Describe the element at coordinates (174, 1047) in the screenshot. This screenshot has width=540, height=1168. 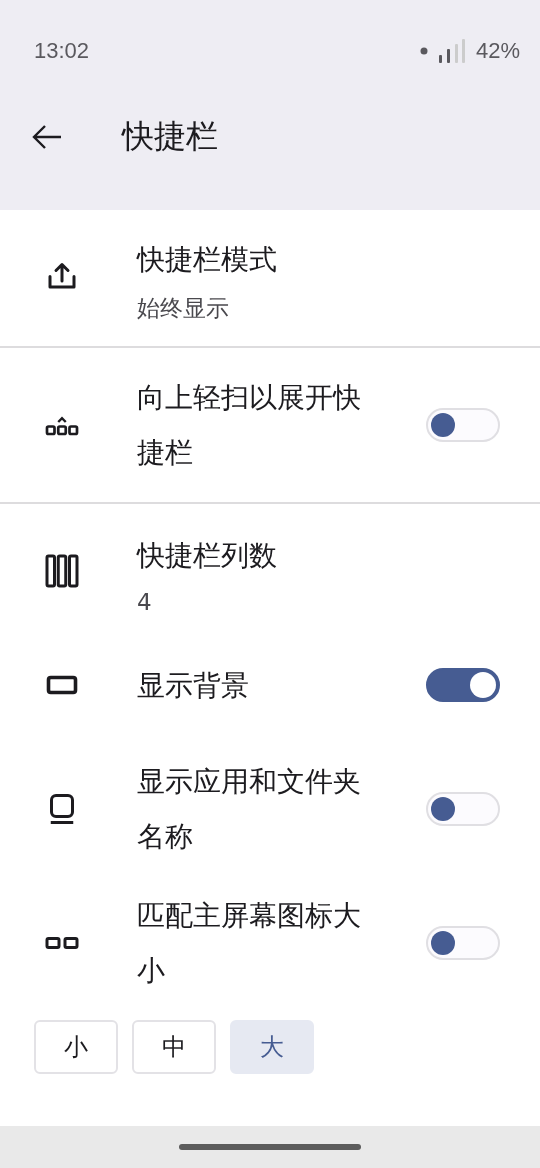
I see `size-option: 中` at that location.